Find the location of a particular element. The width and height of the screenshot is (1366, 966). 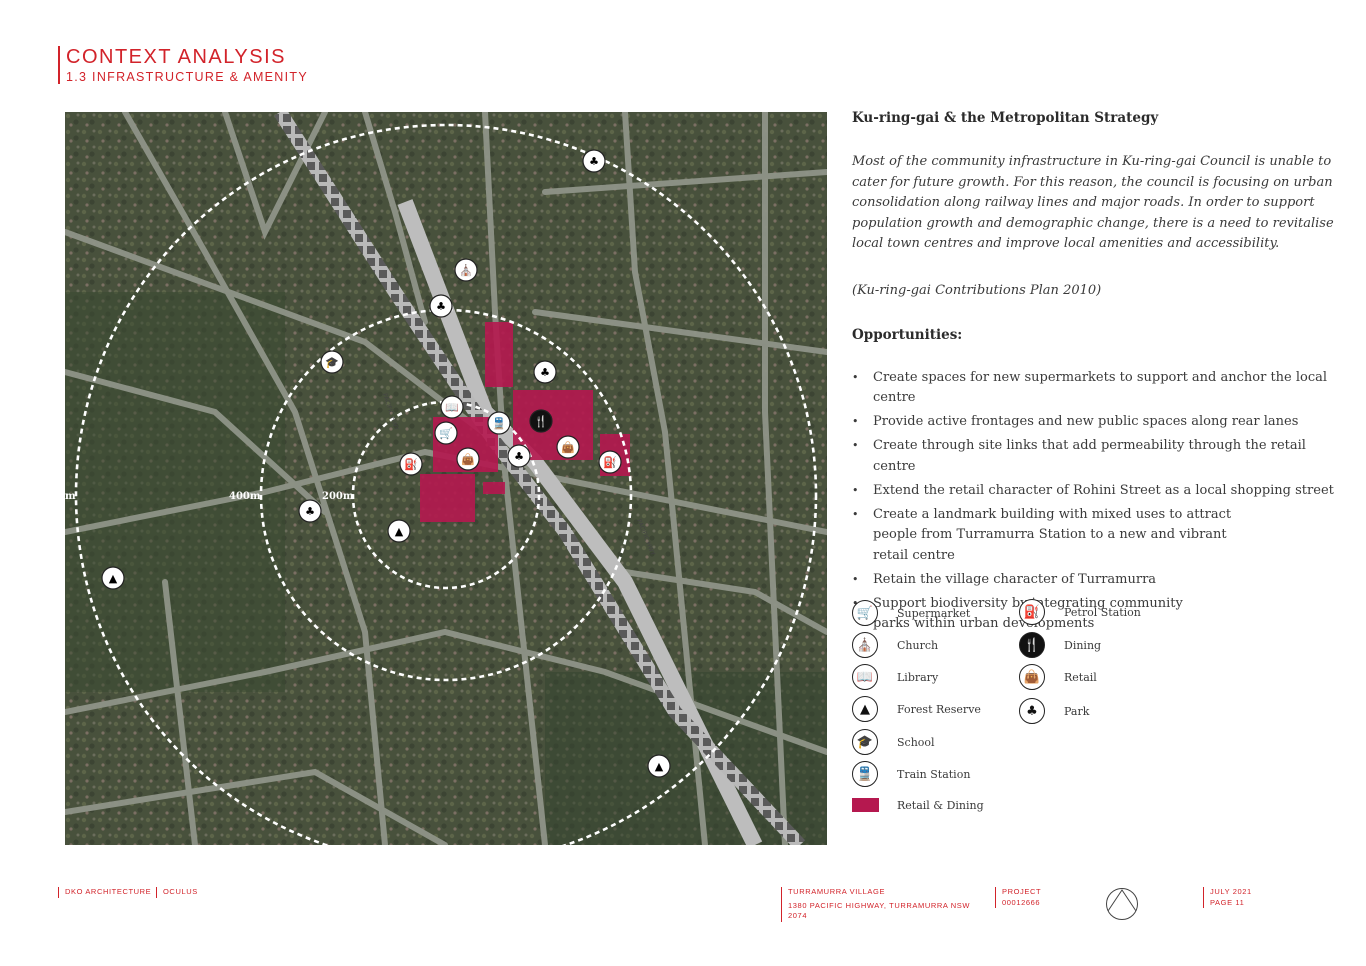

legend-park: ♣ Park is located at coordinates (1054, 711).